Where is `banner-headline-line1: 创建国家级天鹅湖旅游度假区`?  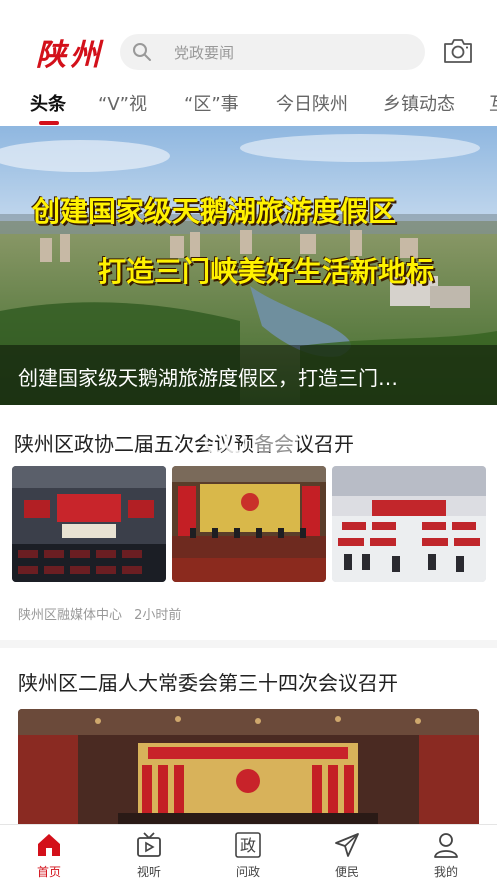
banner-headline-line1: 创建国家级天鹅湖旅游度假区 is located at coordinates (214, 211).